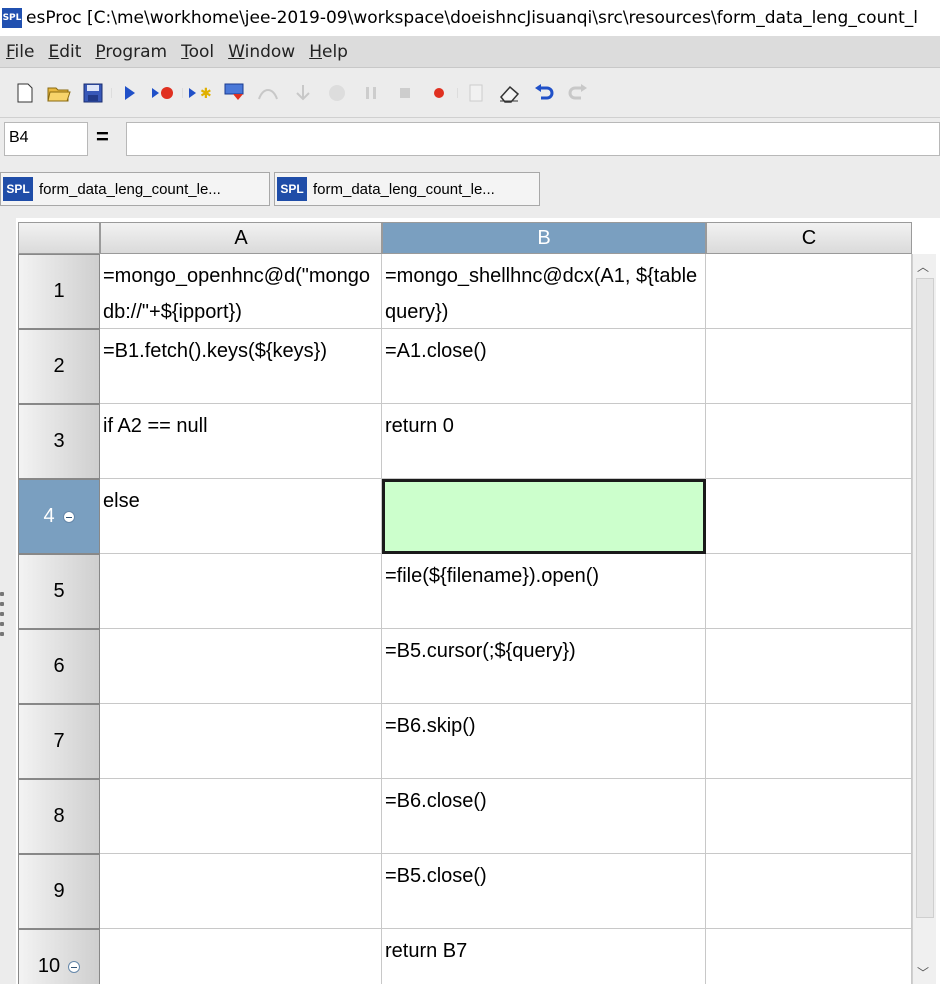 The height and width of the screenshot is (984, 940). What do you see at coordinates (241, 891) in the screenshot?
I see `cell-a9` at bounding box center [241, 891].